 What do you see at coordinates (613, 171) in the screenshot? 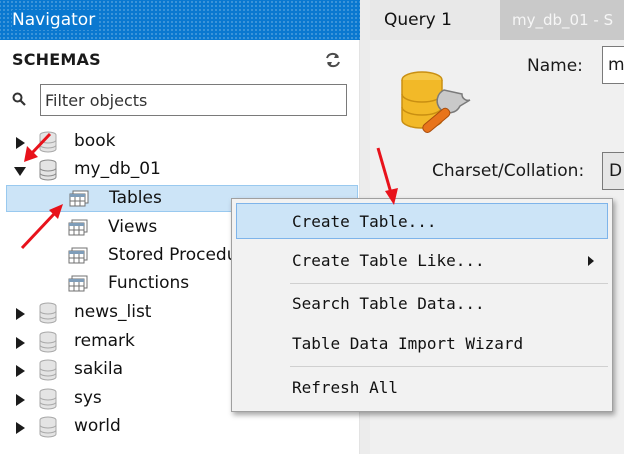
I see `charset-collation-select: D` at bounding box center [613, 171].